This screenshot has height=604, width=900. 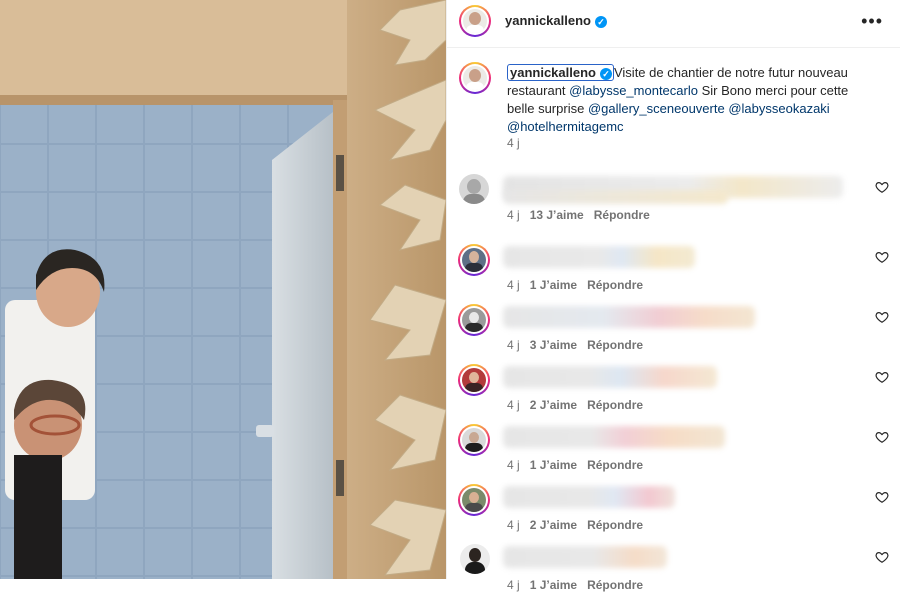 What do you see at coordinates (548, 20) in the screenshot?
I see `author-username: yannickalleno` at bounding box center [548, 20].